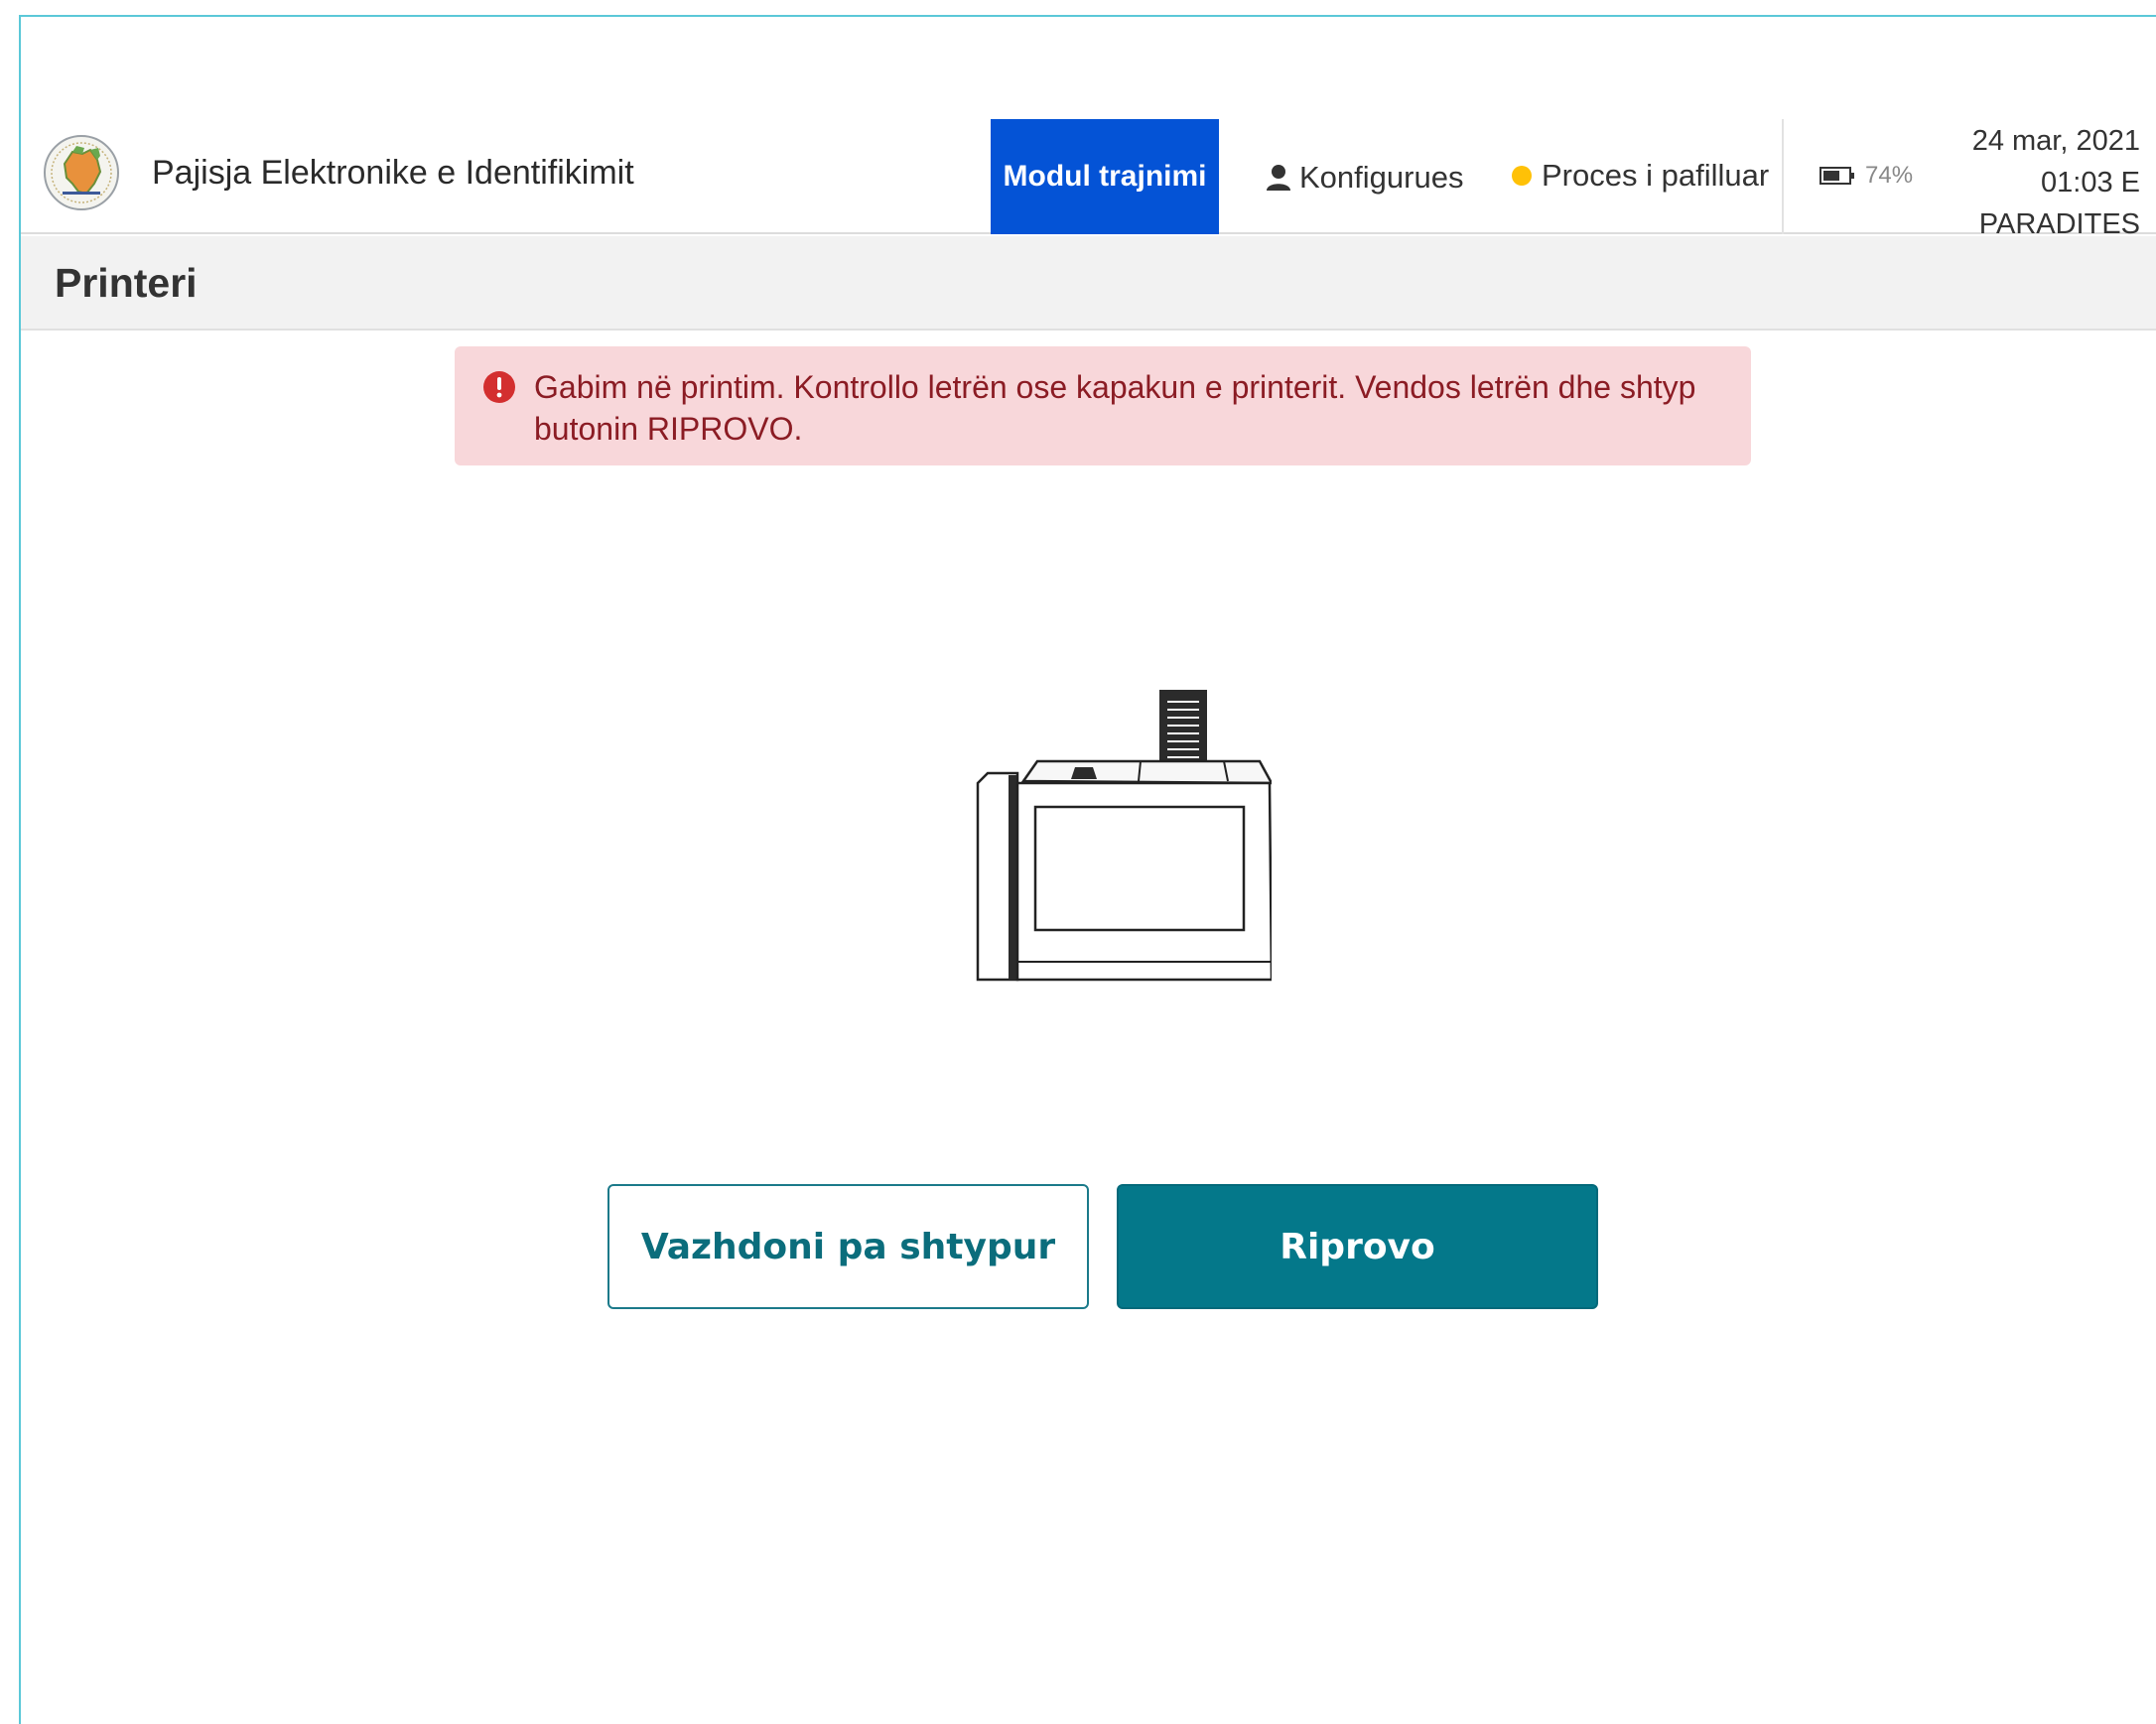 The image size is (2156, 1724). I want to click on process-status-label: Proces i pafilluar, so click(1656, 175).